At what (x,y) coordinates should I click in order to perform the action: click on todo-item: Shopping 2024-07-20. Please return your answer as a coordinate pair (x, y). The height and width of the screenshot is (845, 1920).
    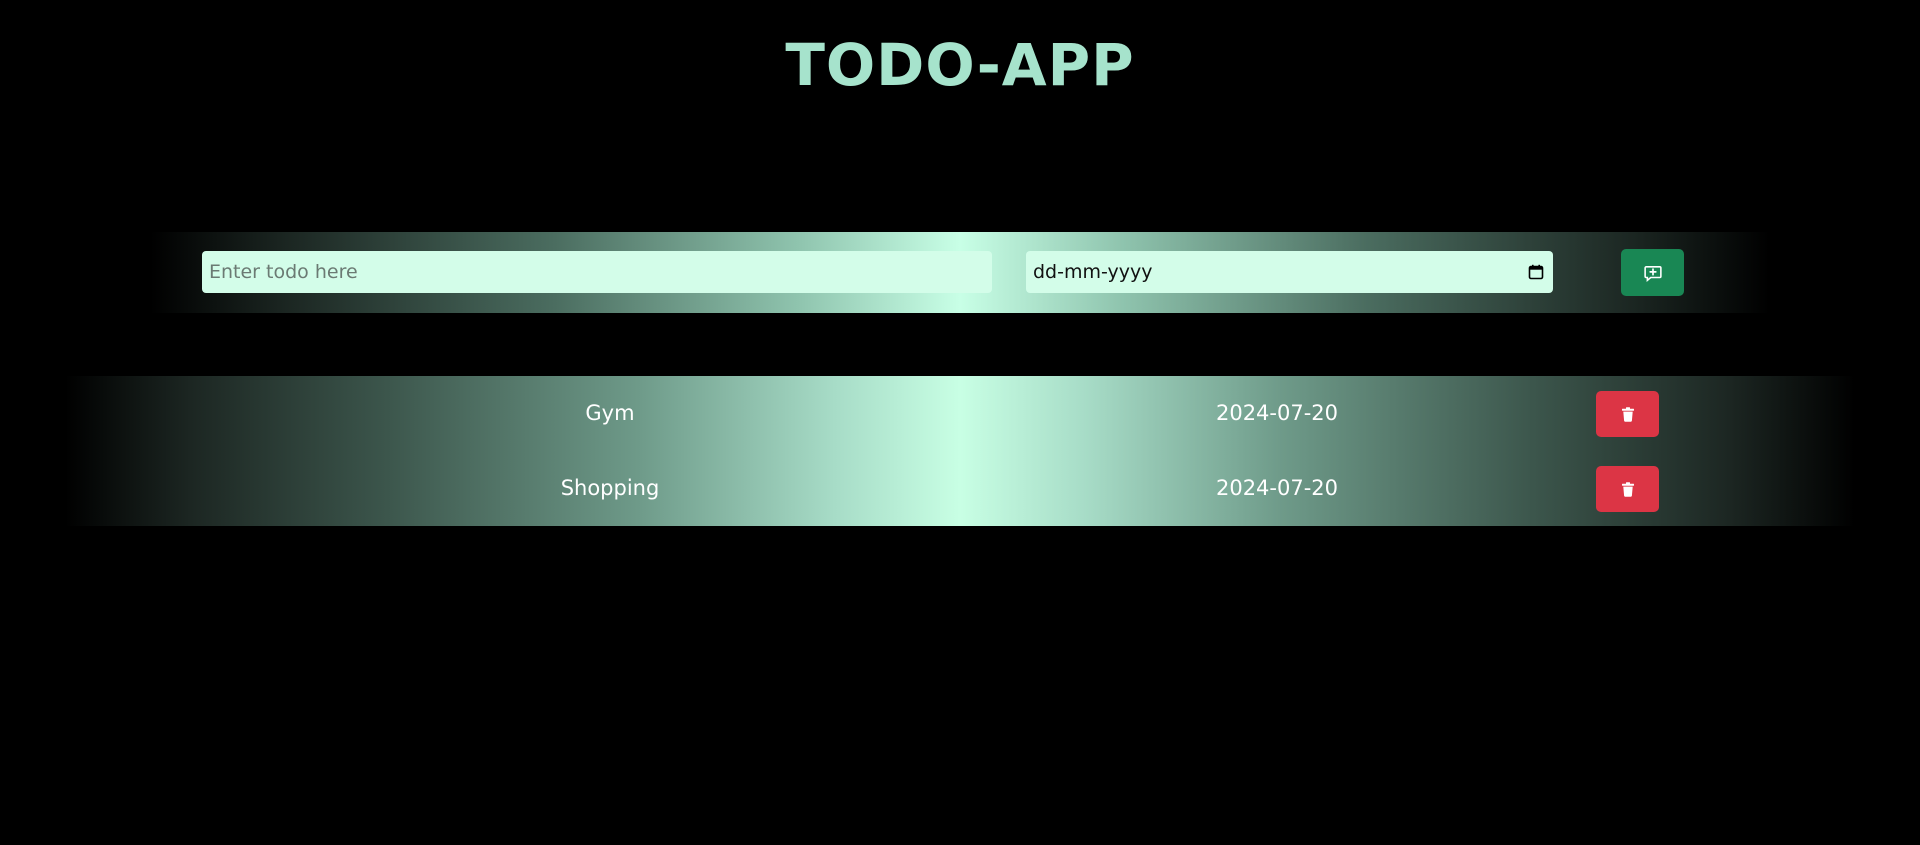
    Looking at the image, I should click on (960, 488).